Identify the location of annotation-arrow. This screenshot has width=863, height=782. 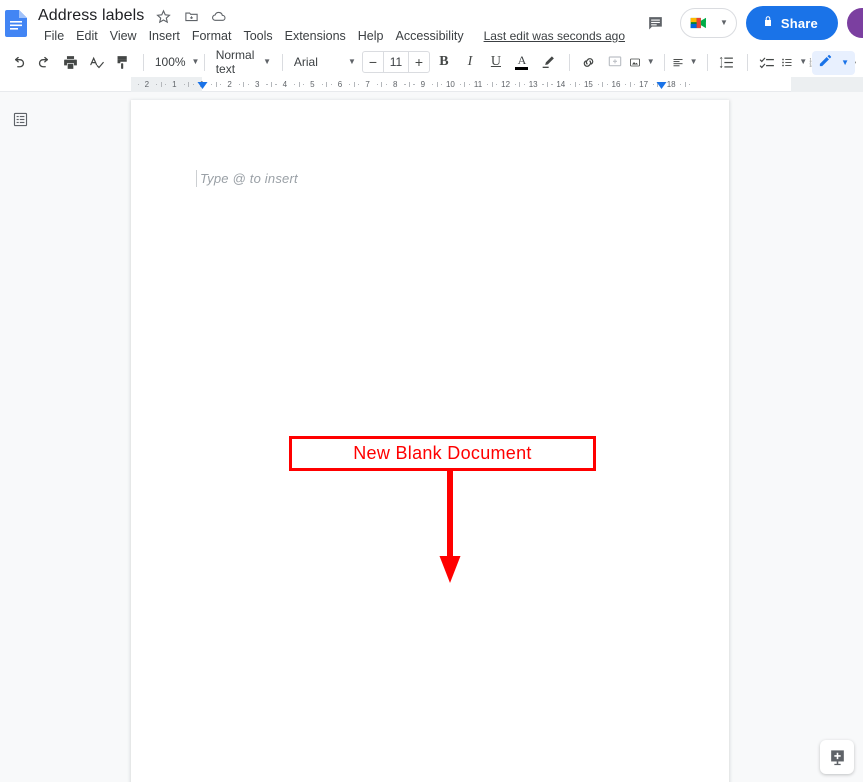
(450, 527).